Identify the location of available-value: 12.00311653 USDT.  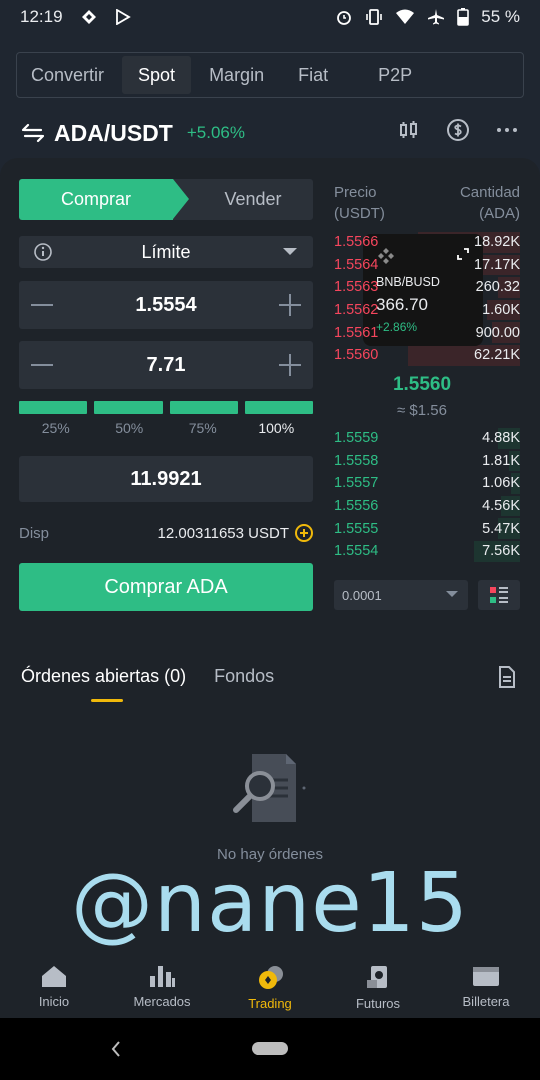
(223, 533).